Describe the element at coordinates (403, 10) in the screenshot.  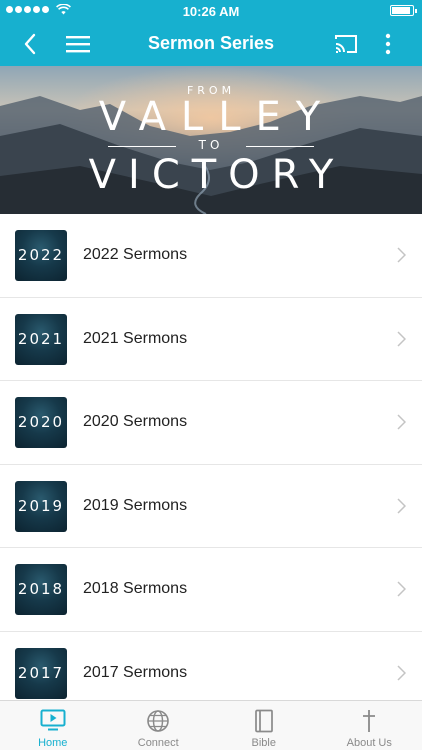
I see `battery-icon` at that location.